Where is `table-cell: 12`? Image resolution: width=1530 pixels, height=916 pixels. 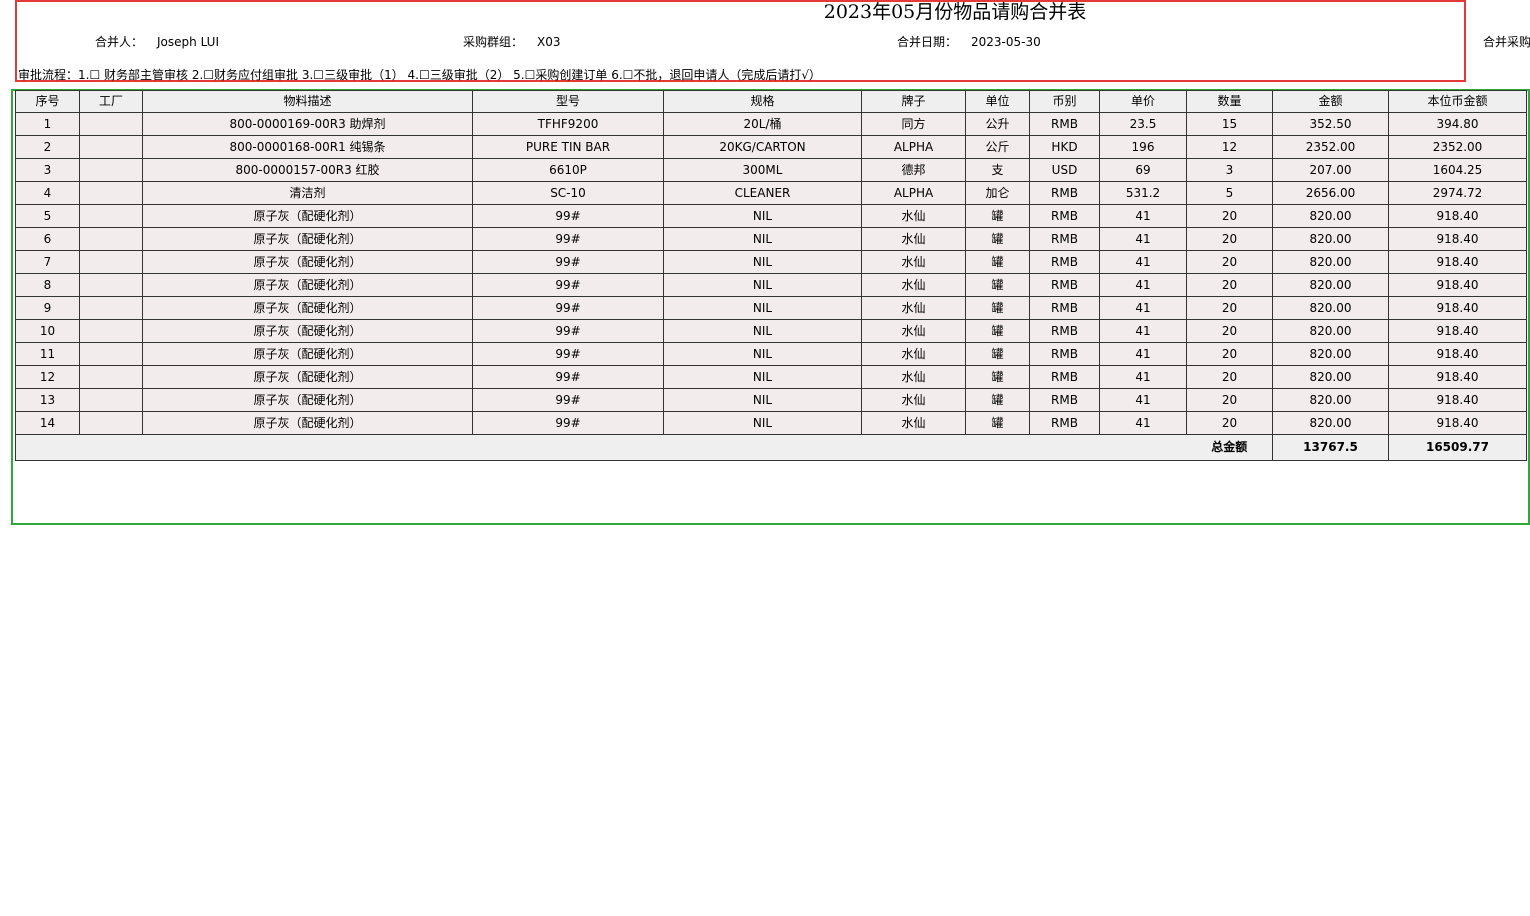
table-cell: 12 is located at coordinates (47, 377).